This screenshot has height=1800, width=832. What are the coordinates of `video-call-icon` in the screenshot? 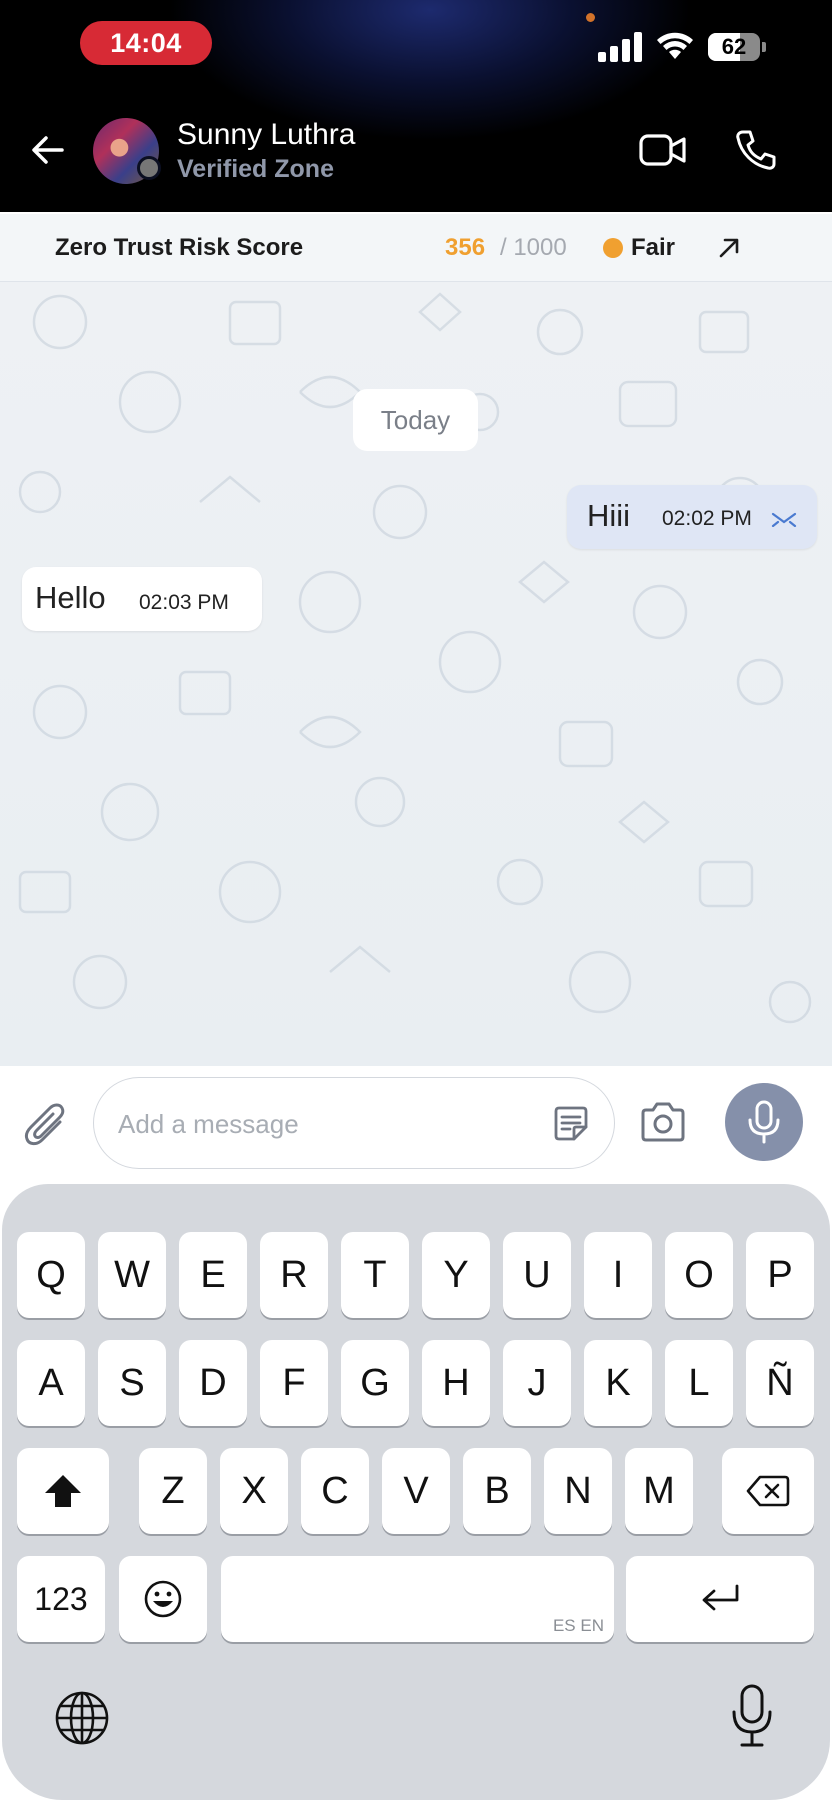 It's located at (663, 150).